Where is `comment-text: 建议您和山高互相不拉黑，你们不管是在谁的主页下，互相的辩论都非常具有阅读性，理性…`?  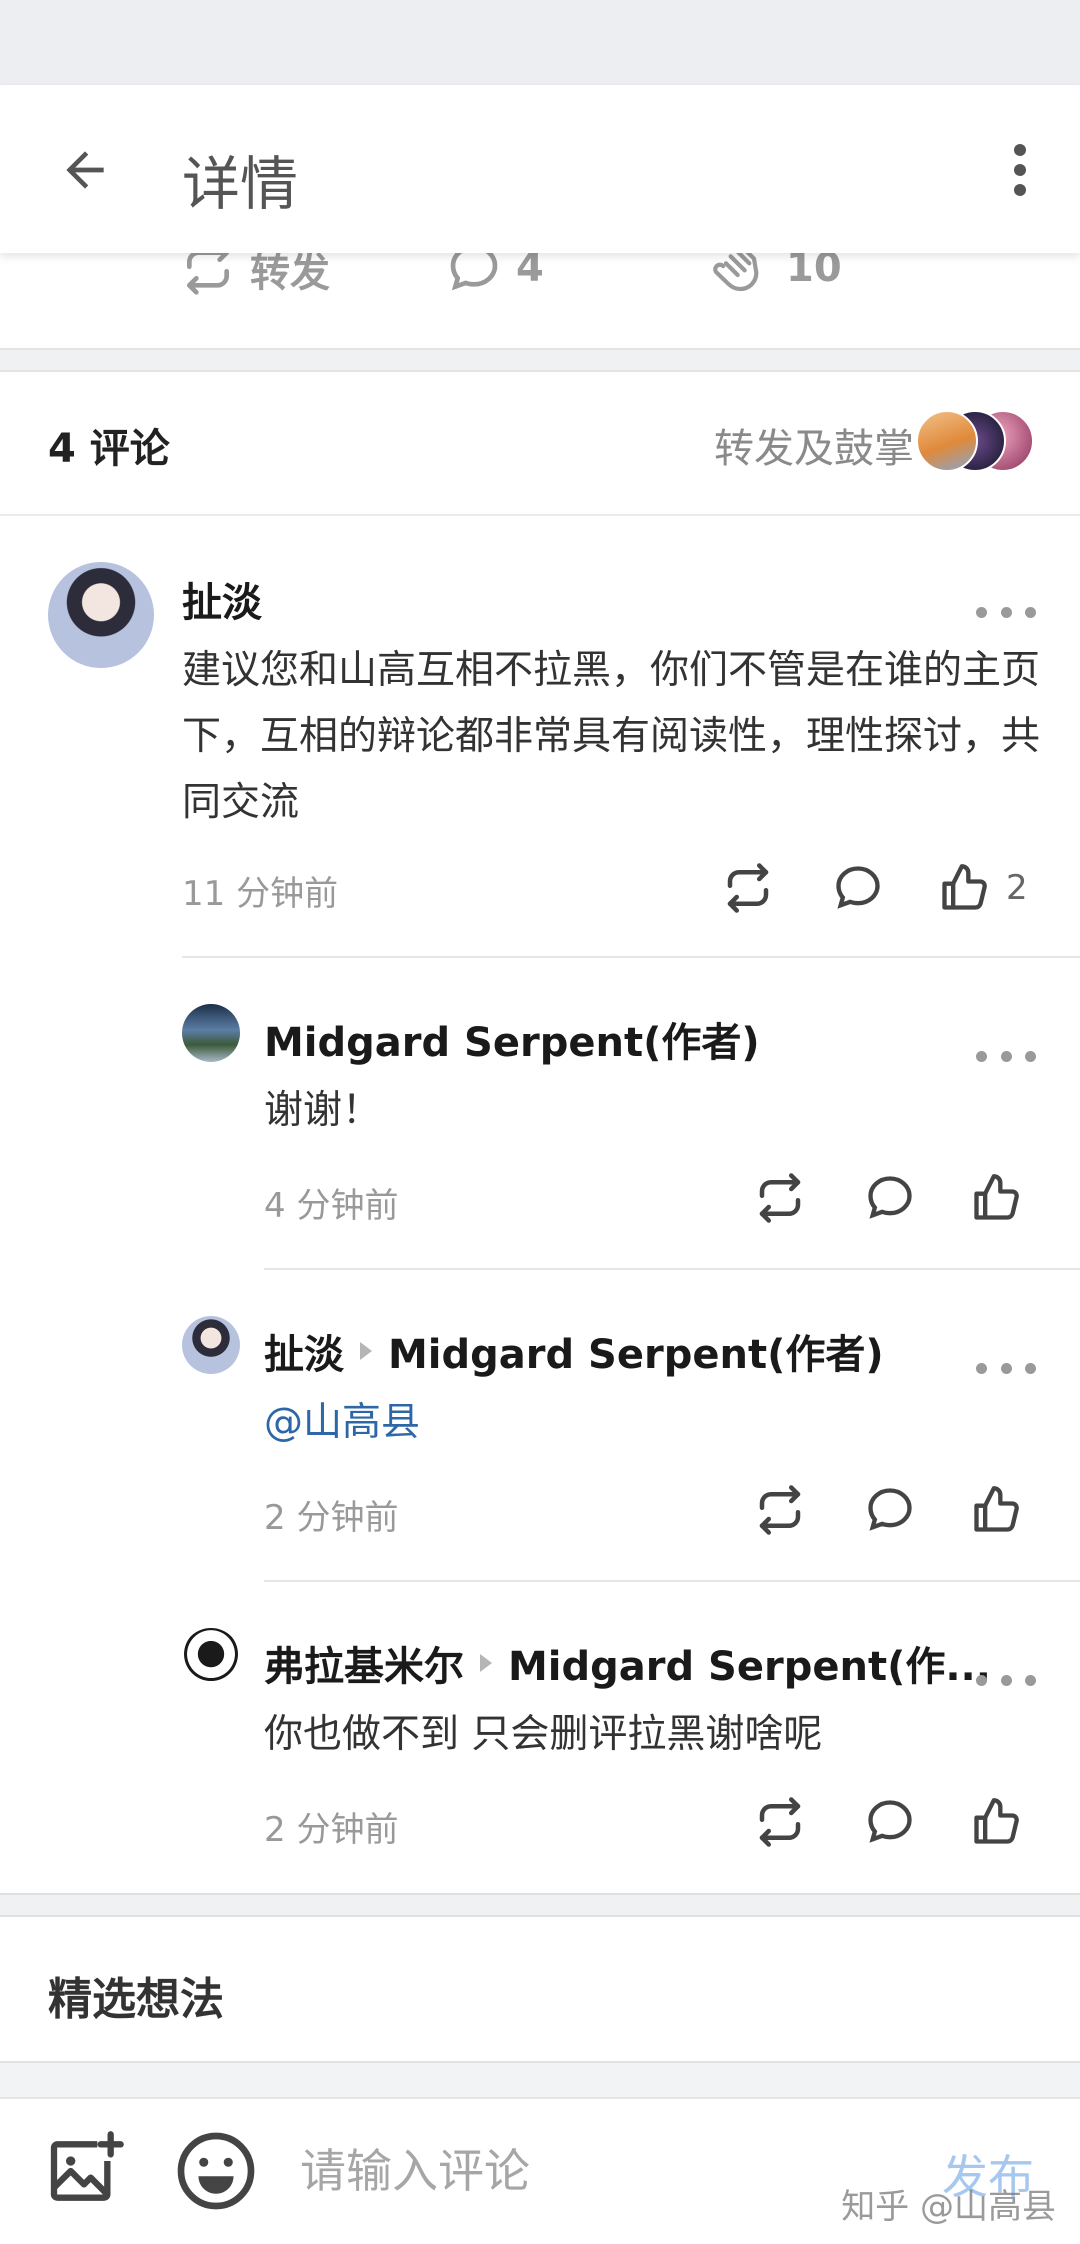
comment-text: 建议您和山高互相不拉黑，你们不管是在谁的主页下，互相的辩论都非常具有阅读性，理性… is located at coordinates (611, 736).